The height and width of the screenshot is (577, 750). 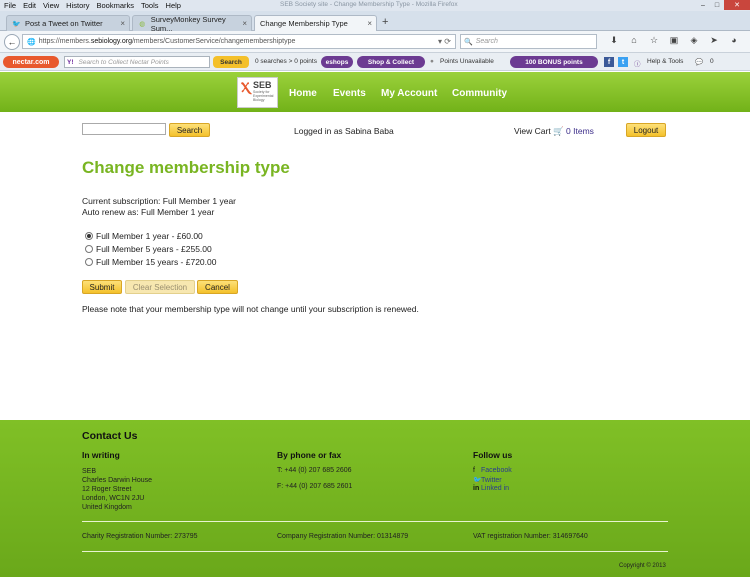 I want to click on close-window-icon: ✕, so click(x=737, y=5).